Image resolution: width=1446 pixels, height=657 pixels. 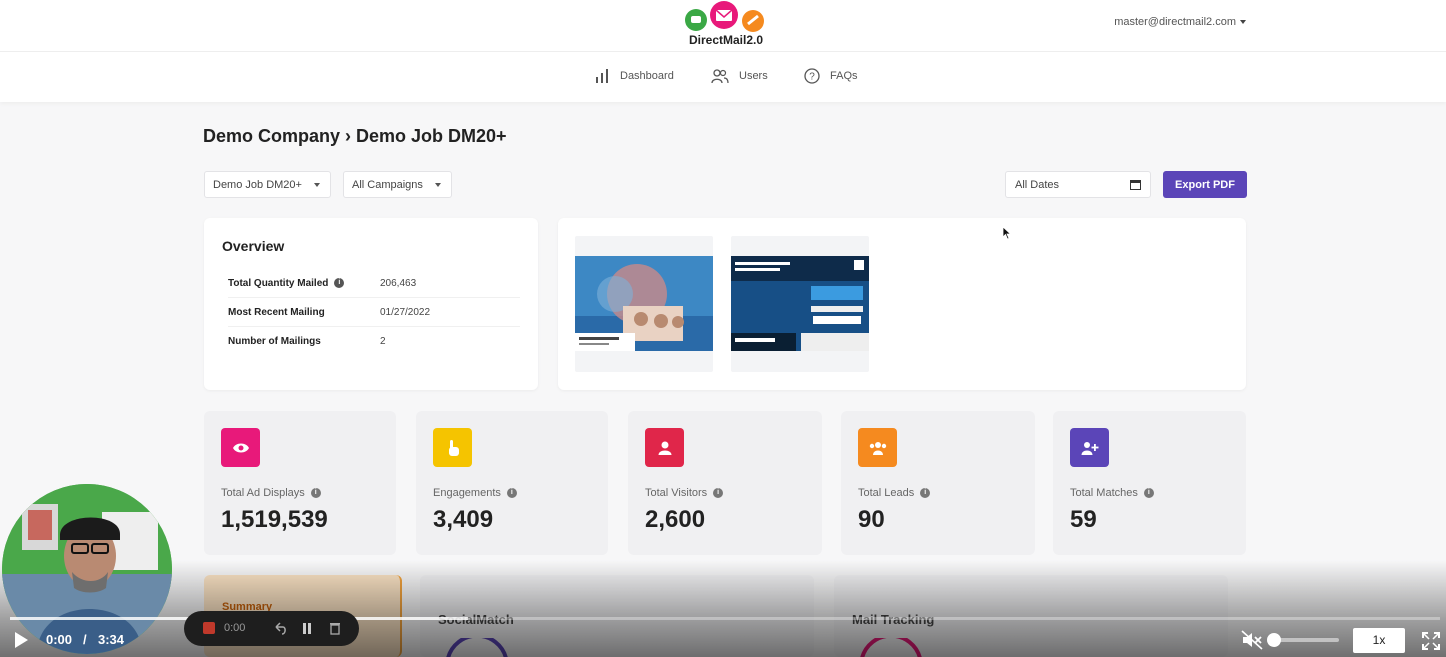 What do you see at coordinates (1274, 640) in the screenshot?
I see `volume-slider-handle` at bounding box center [1274, 640].